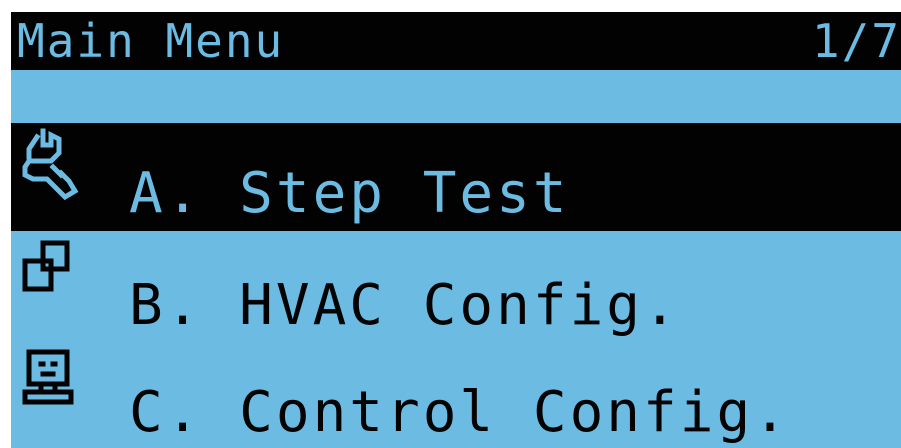  What do you see at coordinates (50, 276) in the screenshot?
I see `squares-icon` at bounding box center [50, 276].